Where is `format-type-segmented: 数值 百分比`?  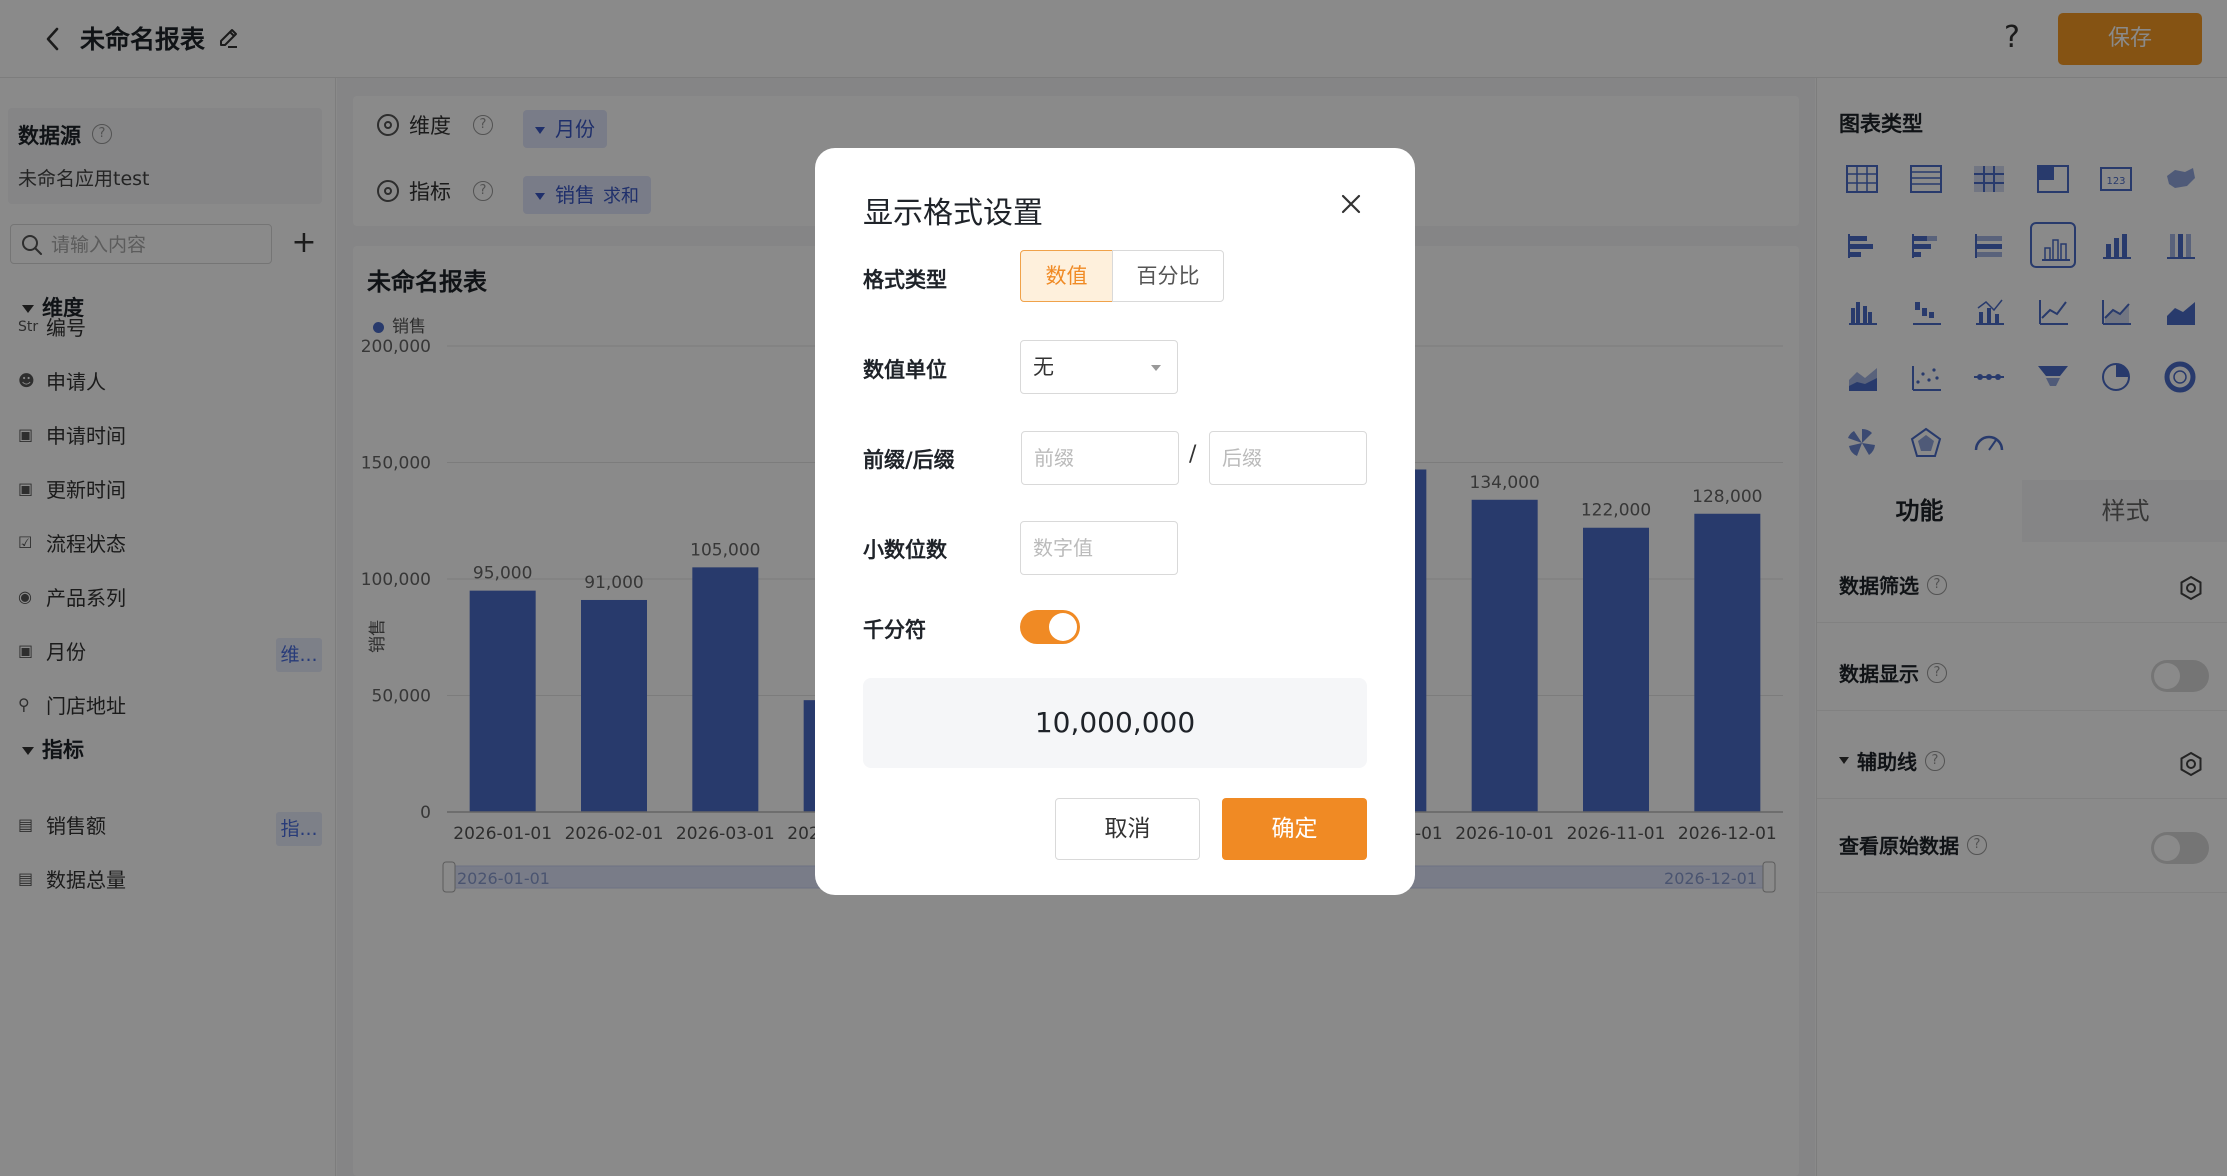
format-type-segmented: 数值 百分比 is located at coordinates (1122, 276).